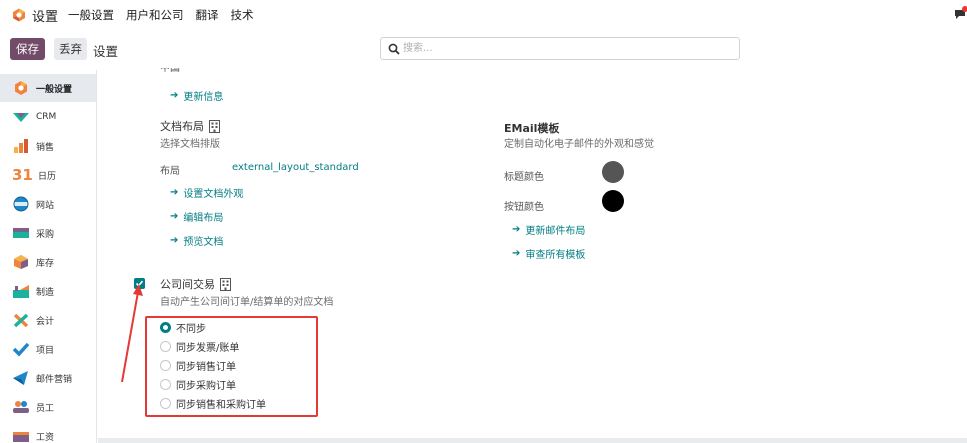 The height and width of the screenshot is (443, 967). What do you see at coordinates (613, 172) in the screenshot?
I see `header-color-swatch` at bounding box center [613, 172].